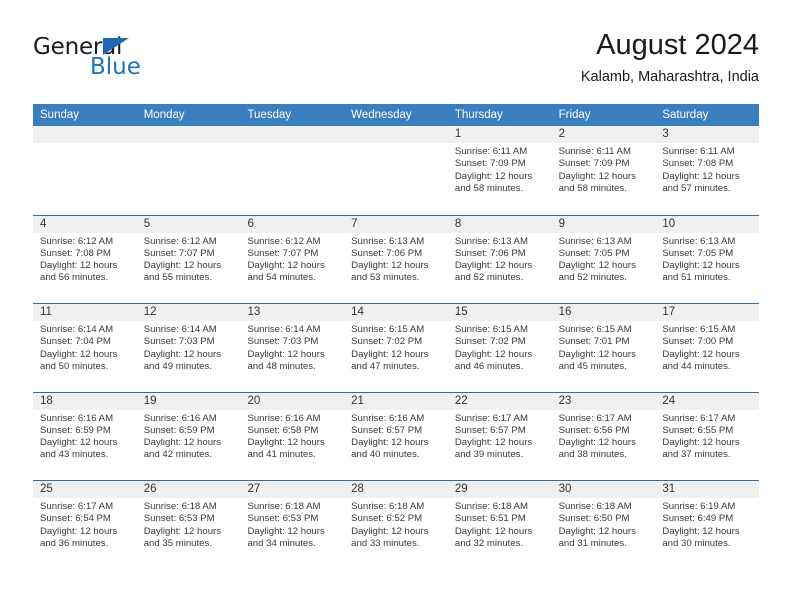 This screenshot has width=792, height=612. Describe the element at coordinates (669, 77) in the screenshot. I see `page-subtitle: Kalamb, Maharashtra, India` at that location.